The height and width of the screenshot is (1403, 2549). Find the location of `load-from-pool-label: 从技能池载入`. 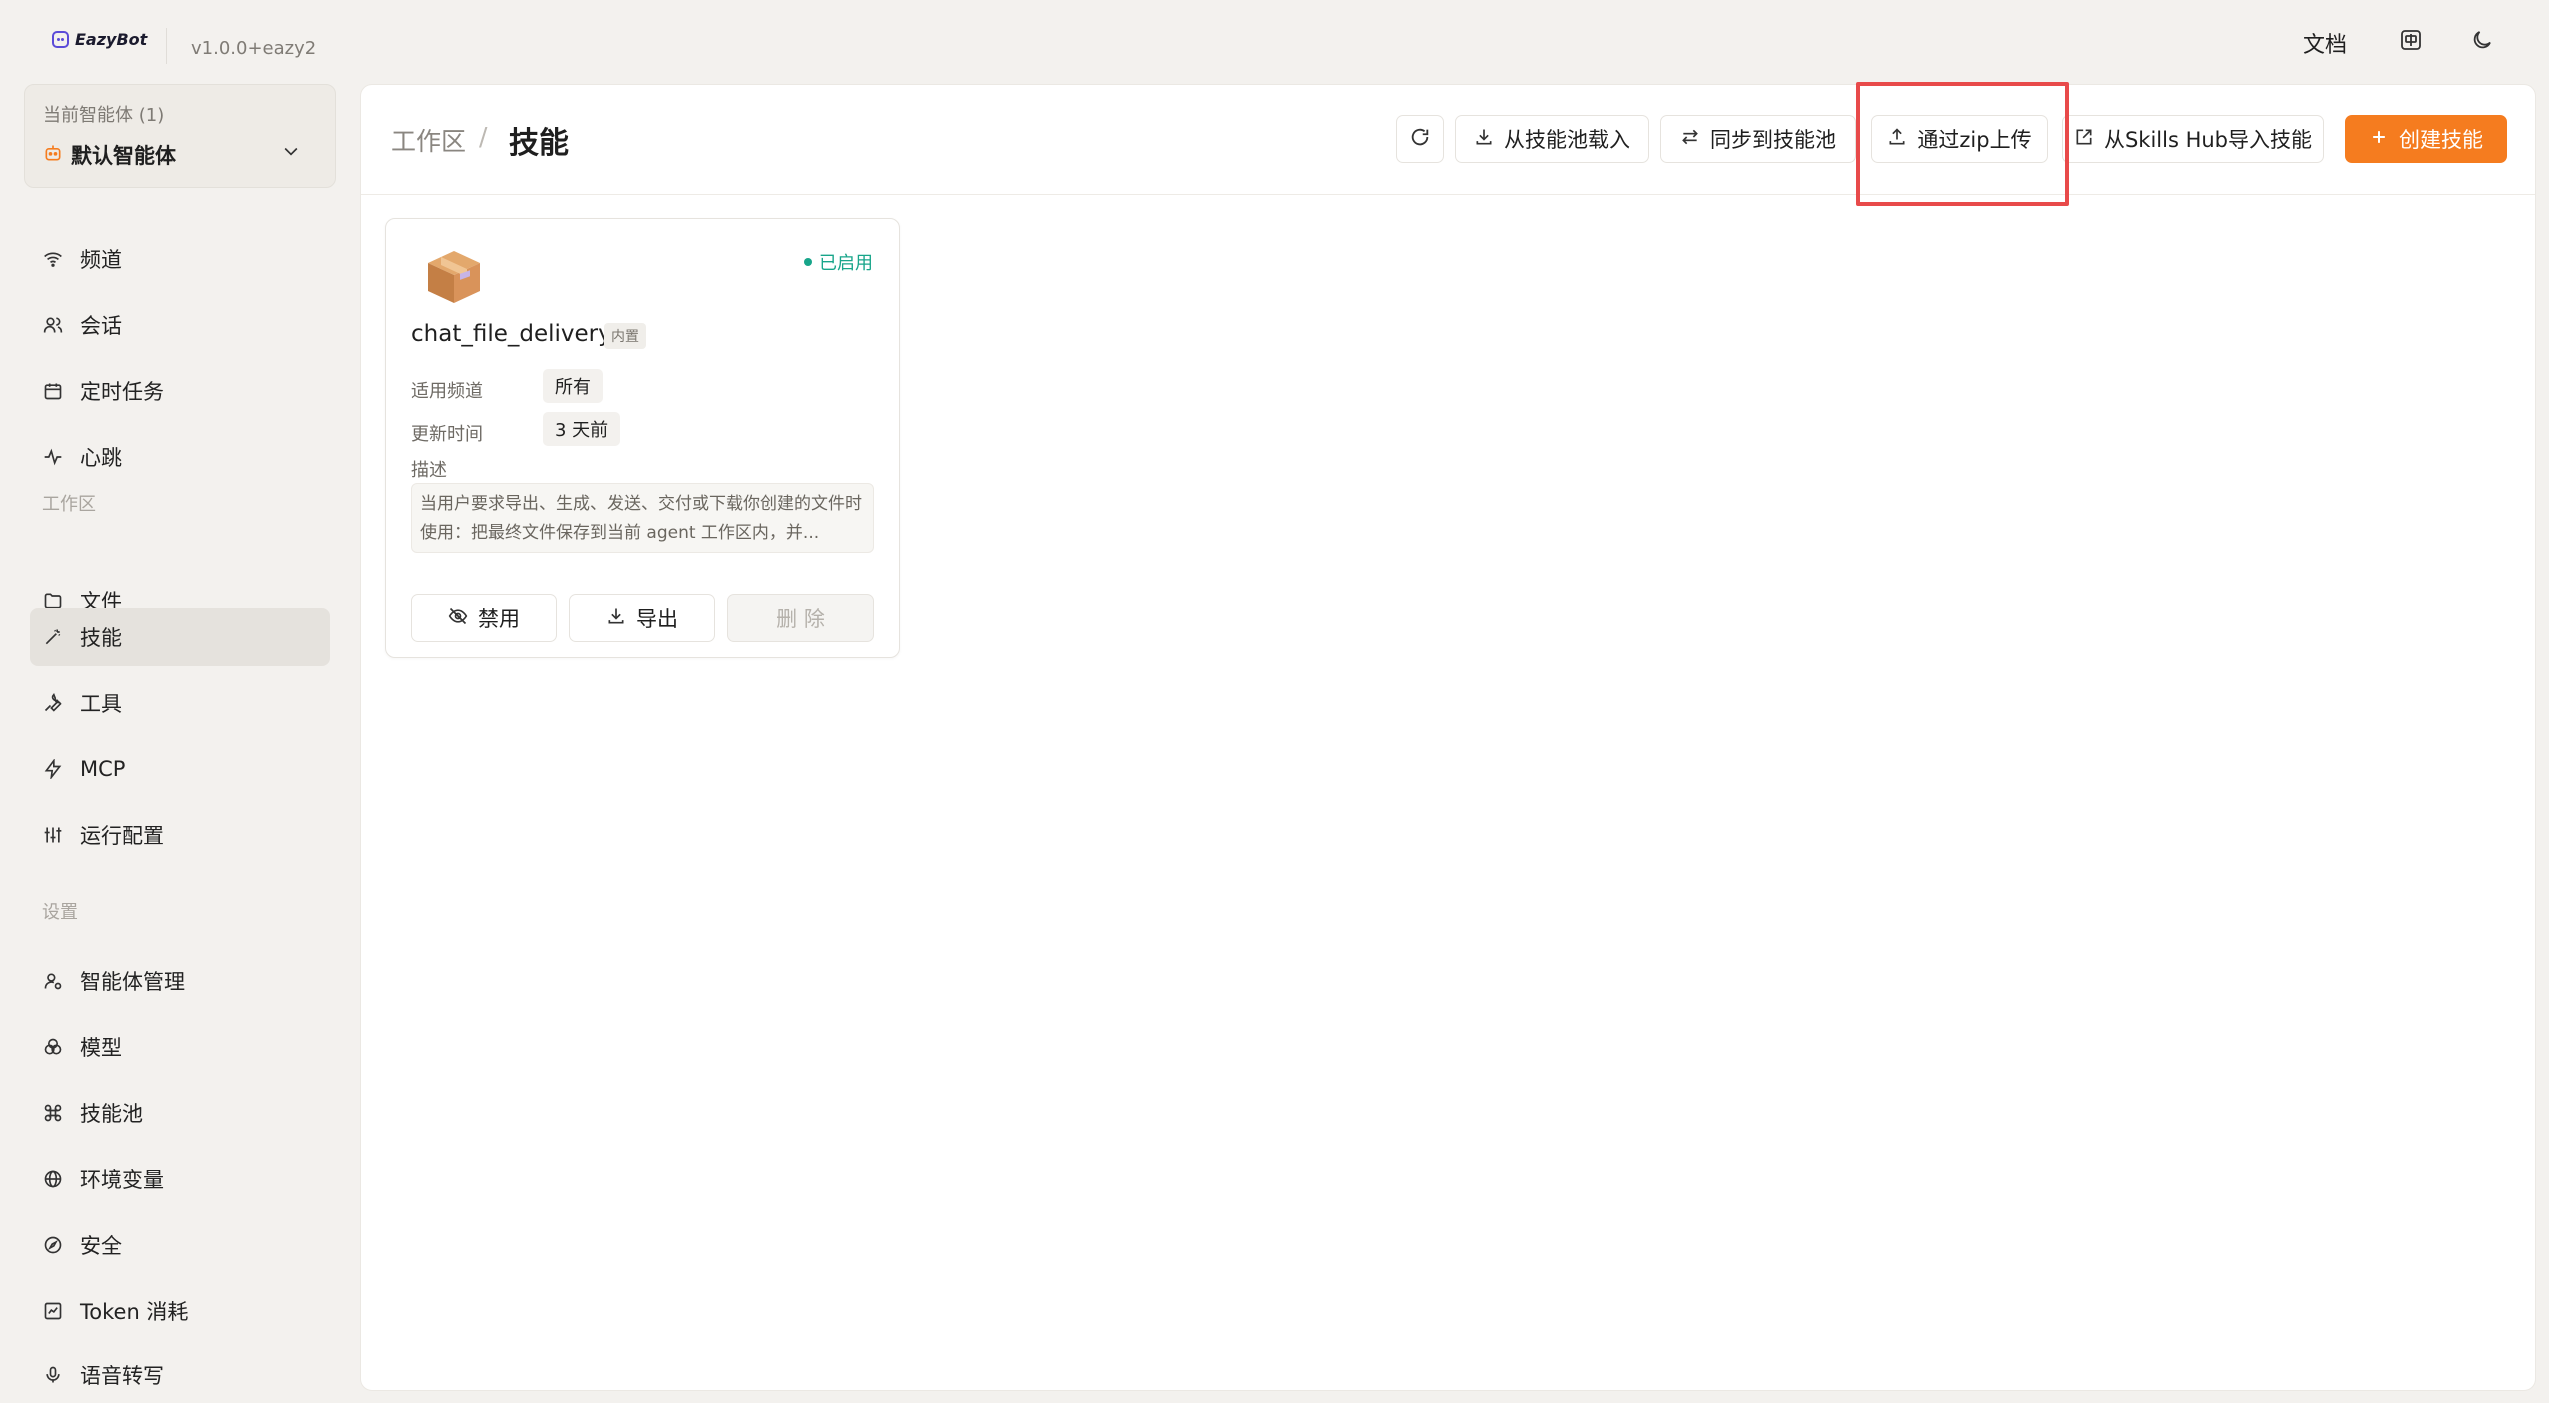

load-from-pool-label: 从技能池载入 is located at coordinates (1567, 140).